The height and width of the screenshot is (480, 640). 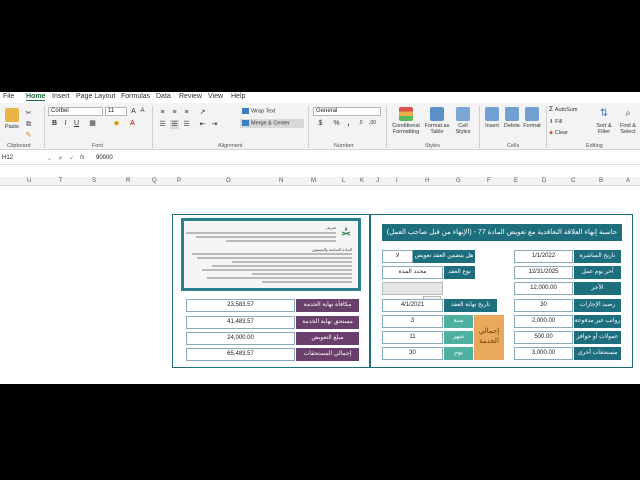 What do you see at coordinates (240, 354) in the screenshot?
I see `total-value: 65,483.57` at bounding box center [240, 354].